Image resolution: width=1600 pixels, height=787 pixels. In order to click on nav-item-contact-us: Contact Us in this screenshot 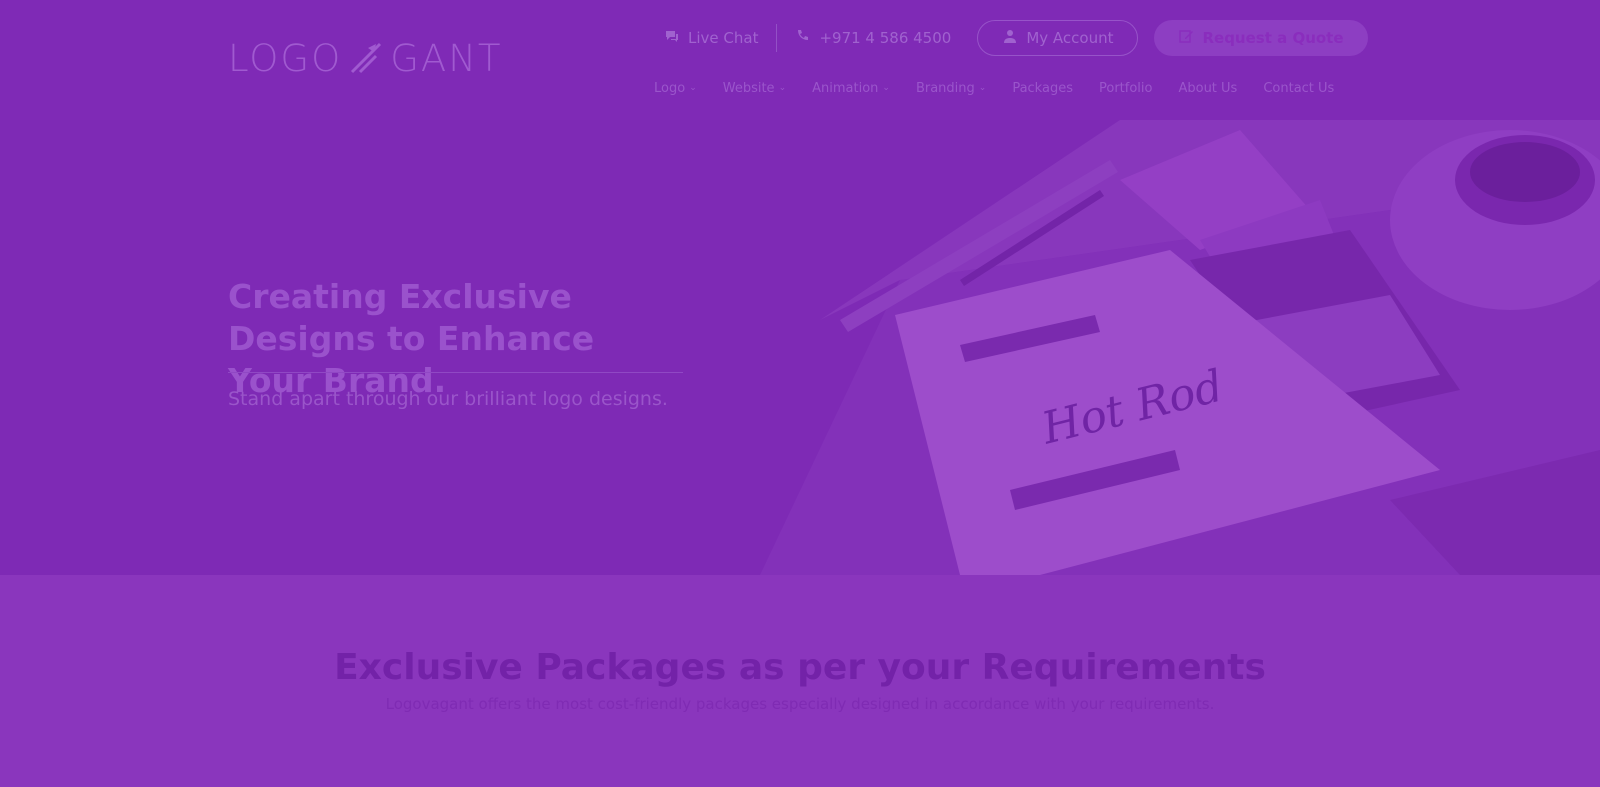, I will do `click(1304, 88)`.